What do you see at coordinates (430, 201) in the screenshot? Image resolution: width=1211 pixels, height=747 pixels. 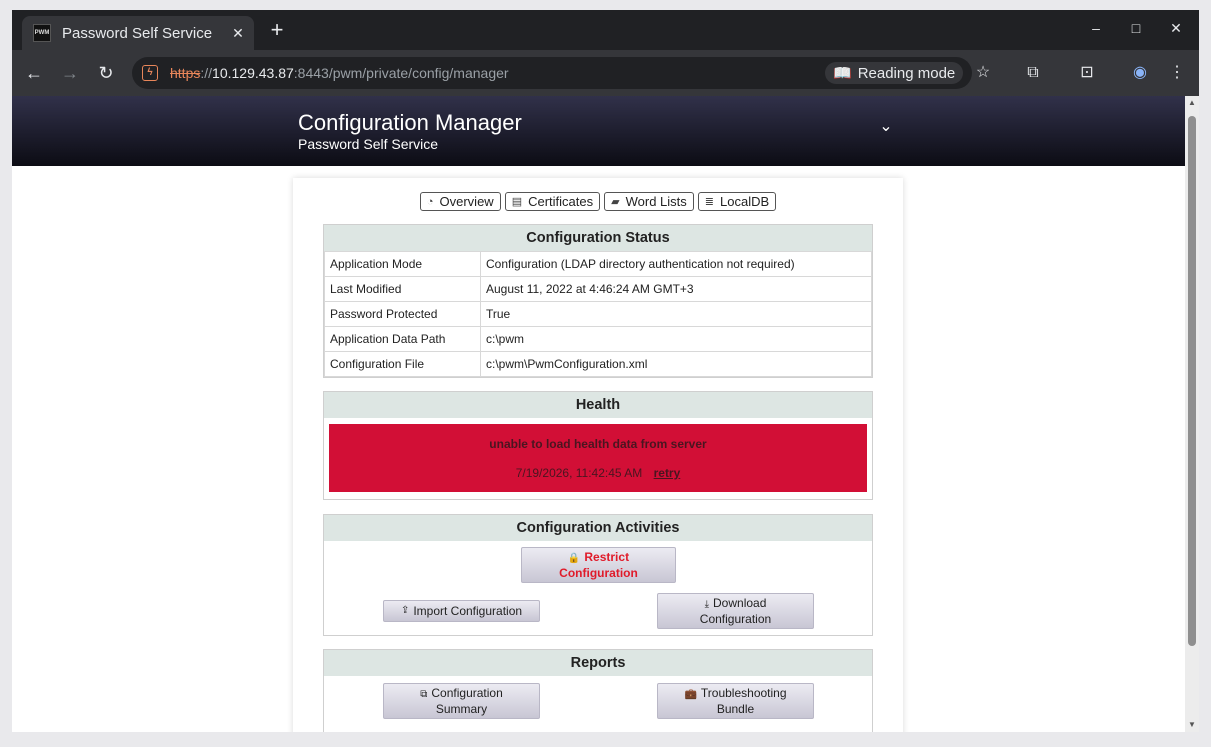 I see `dashboard-icon: ◔` at bounding box center [430, 201].